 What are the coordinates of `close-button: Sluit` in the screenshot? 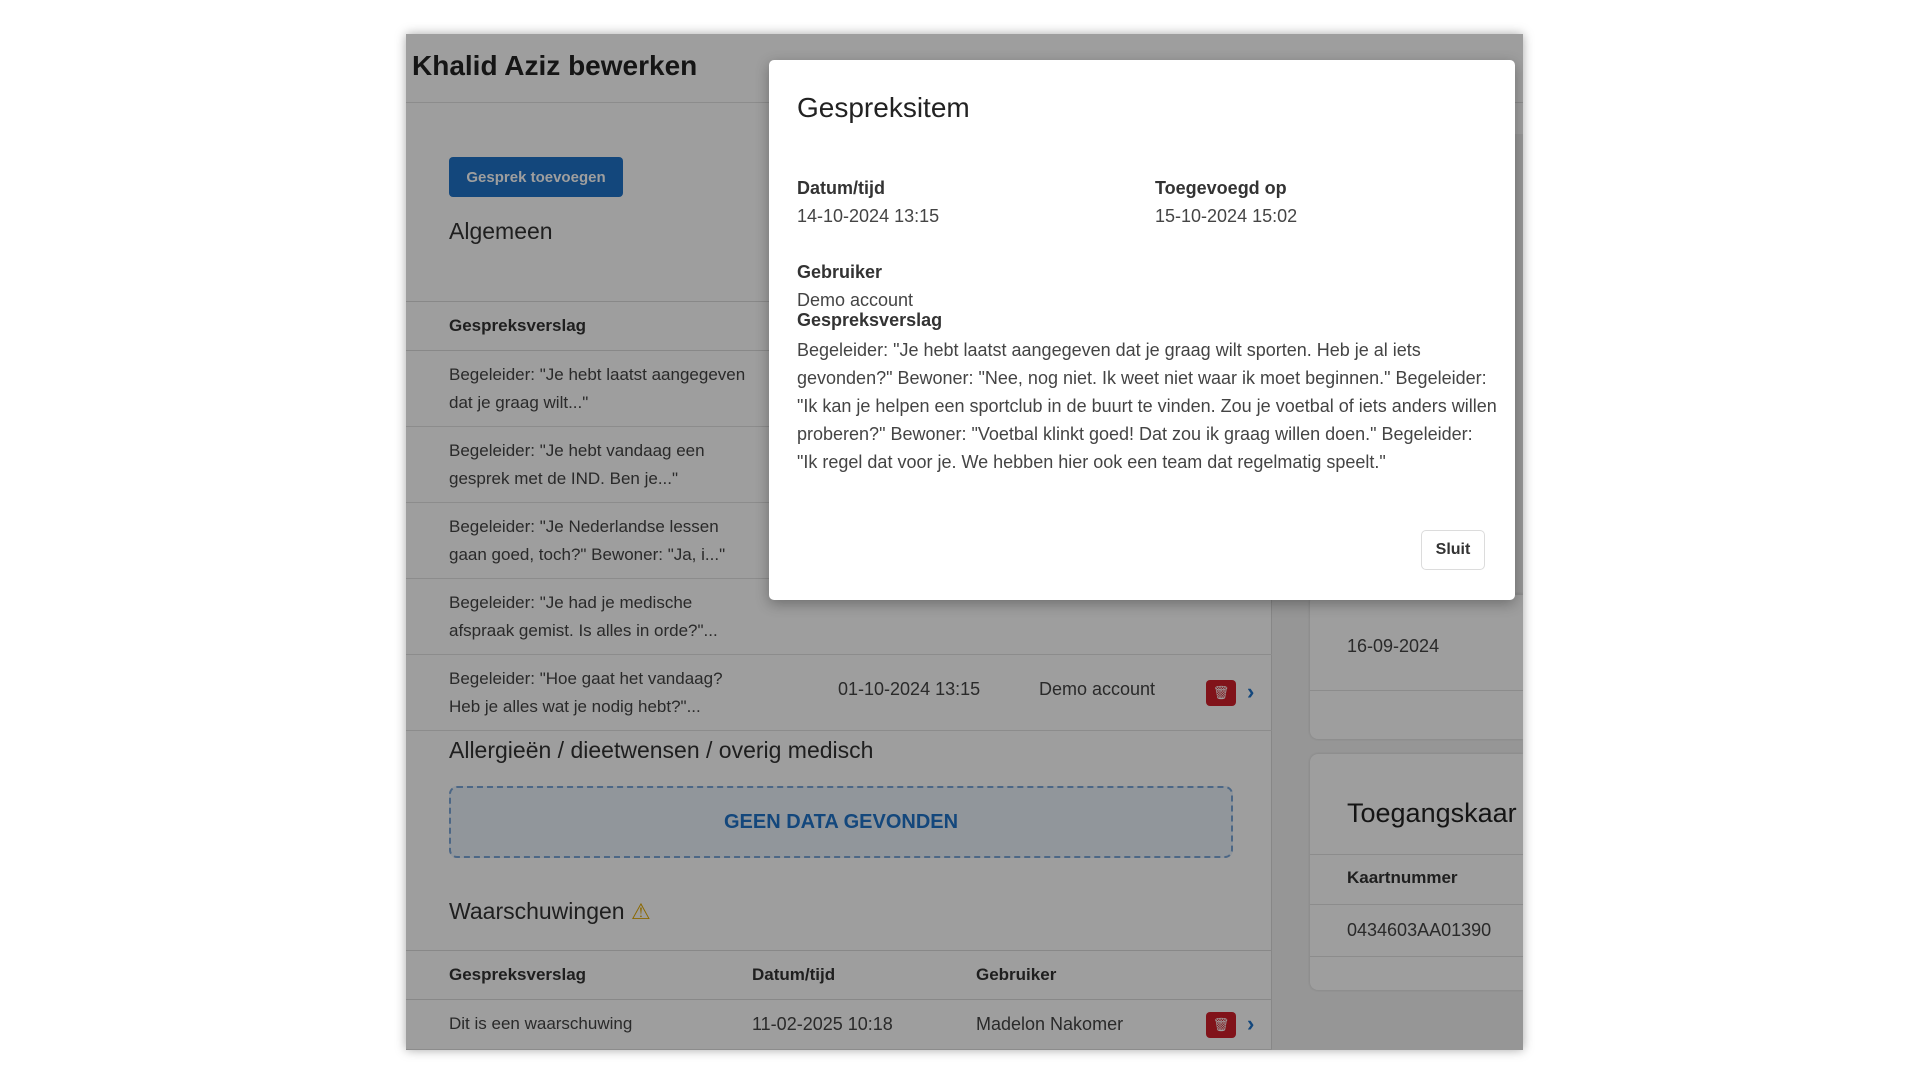 It's located at (1453, 550).